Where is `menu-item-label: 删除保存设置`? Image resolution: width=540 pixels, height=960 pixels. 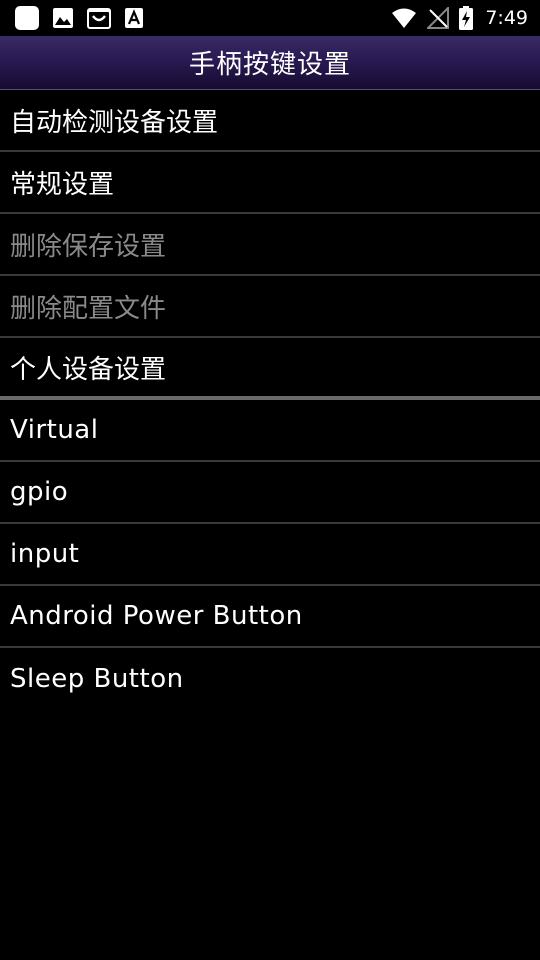 menu-item-label: 删除保存设置 is located at coordinates (88, 246).